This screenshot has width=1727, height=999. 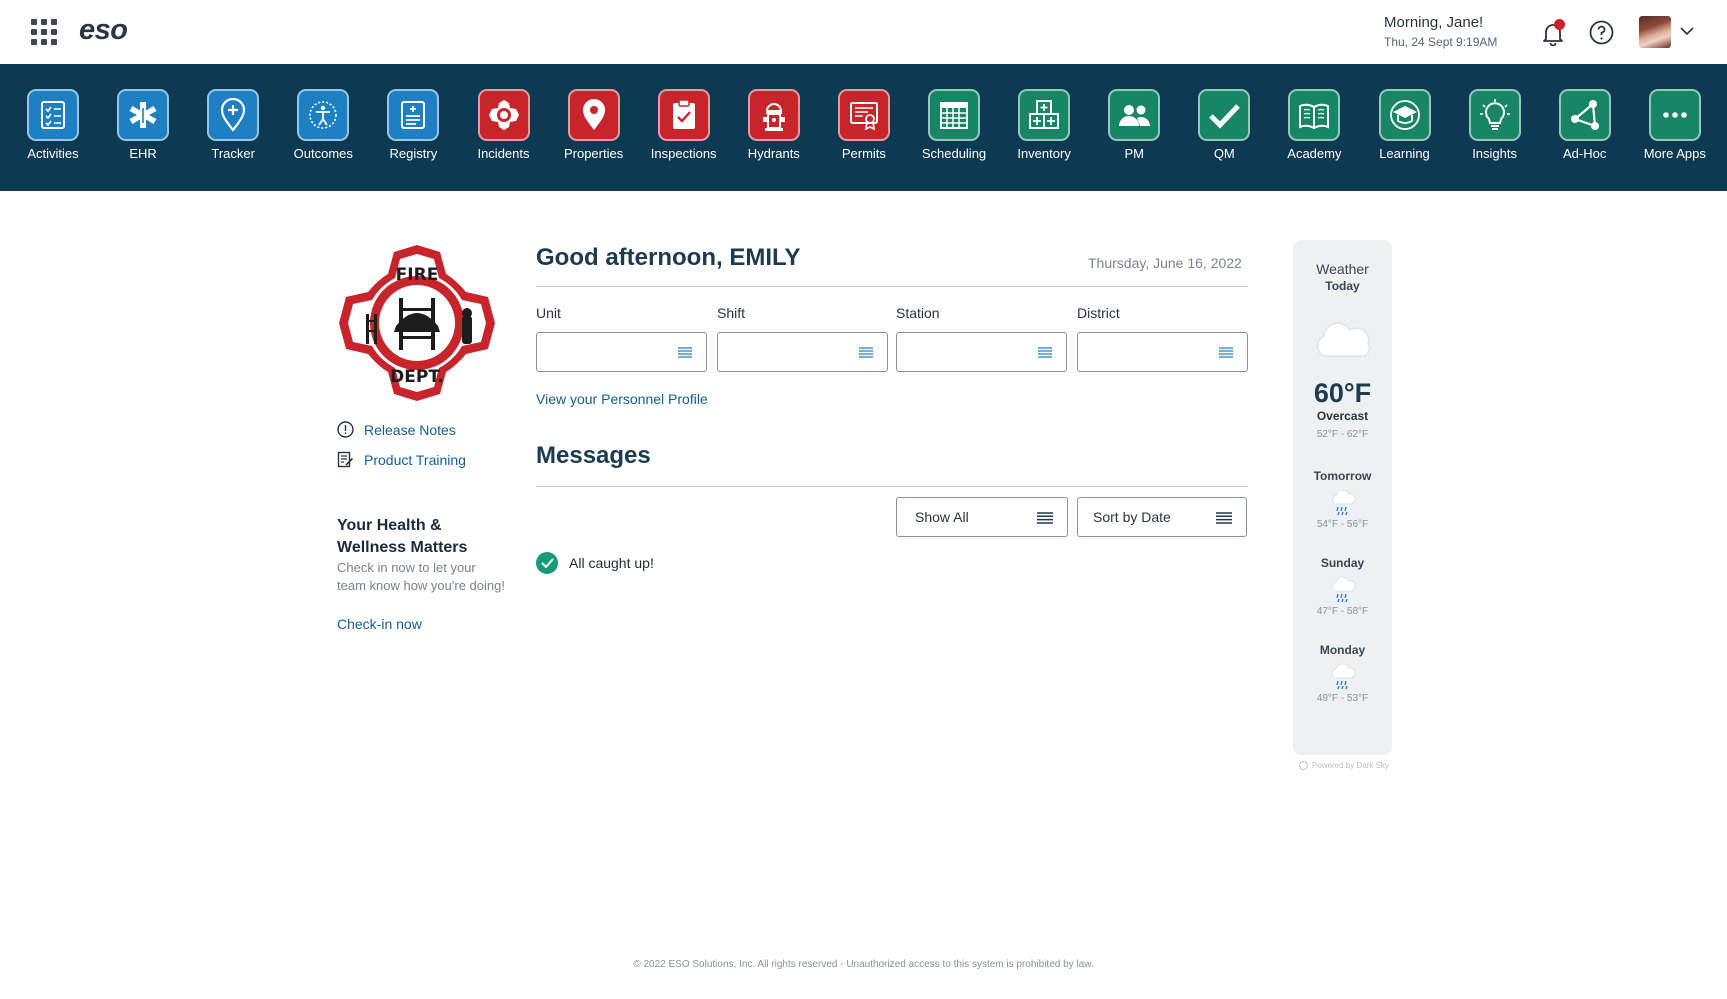 I want to click on app-tile-hydrants: Hydrants, so click(x=774, y=125).